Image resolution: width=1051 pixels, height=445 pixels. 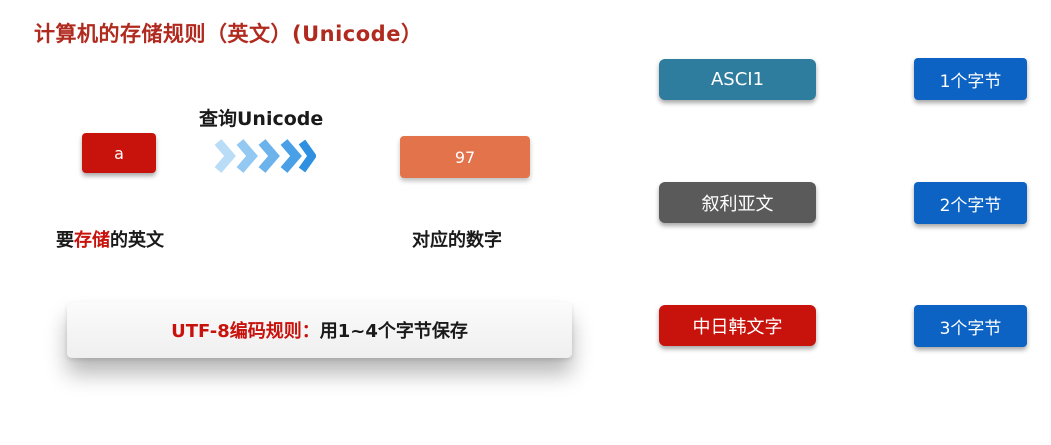 I want to click on encoding-ascii-label: ASCI1, so click(x=737, y=79).